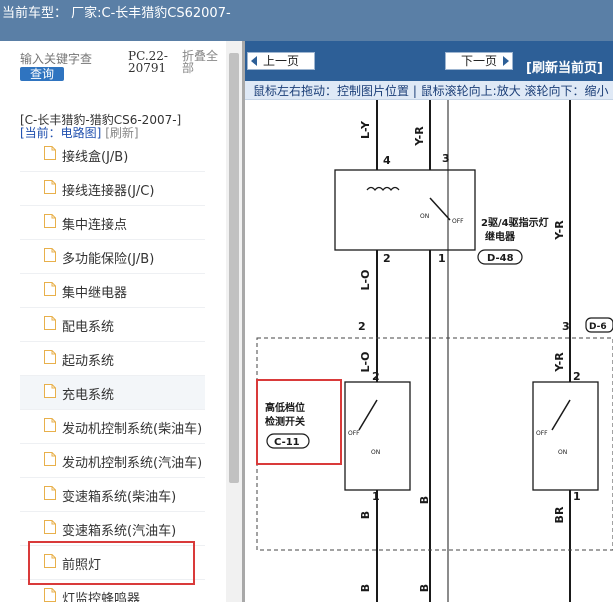 Image resolution: width=613 pixels, height=602 pixels. Describe the element at coordinates (365, 129) in the screenshot. I see `wire-label: L-Y` at that location.